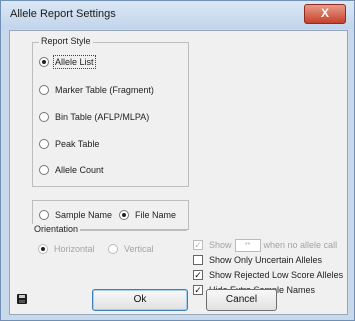 The width and height of the screenshot is (355, 321). What do you see at coordinates (102, 117) in the screenshot?
I see `option-label: Bin Table (AFLP/MLPA)` at bounding box center [102, 117].